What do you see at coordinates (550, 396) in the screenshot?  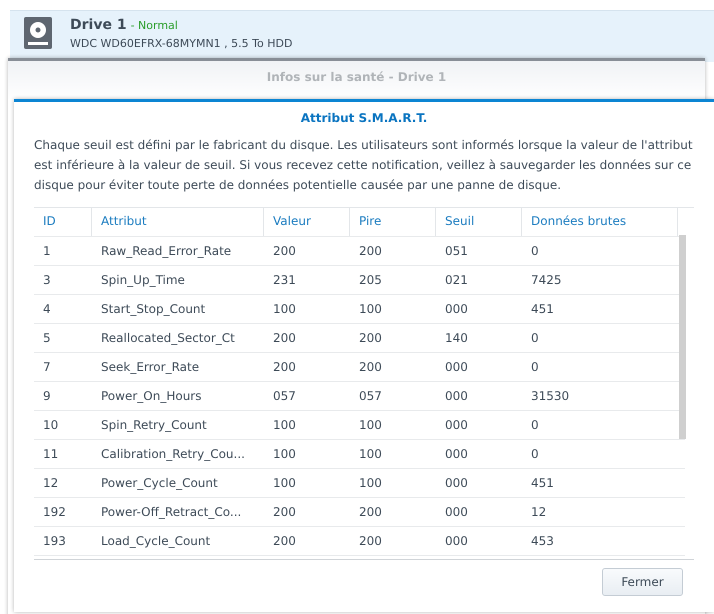 I see `table-cell-text: 31530` at bounding box center [550, 396].